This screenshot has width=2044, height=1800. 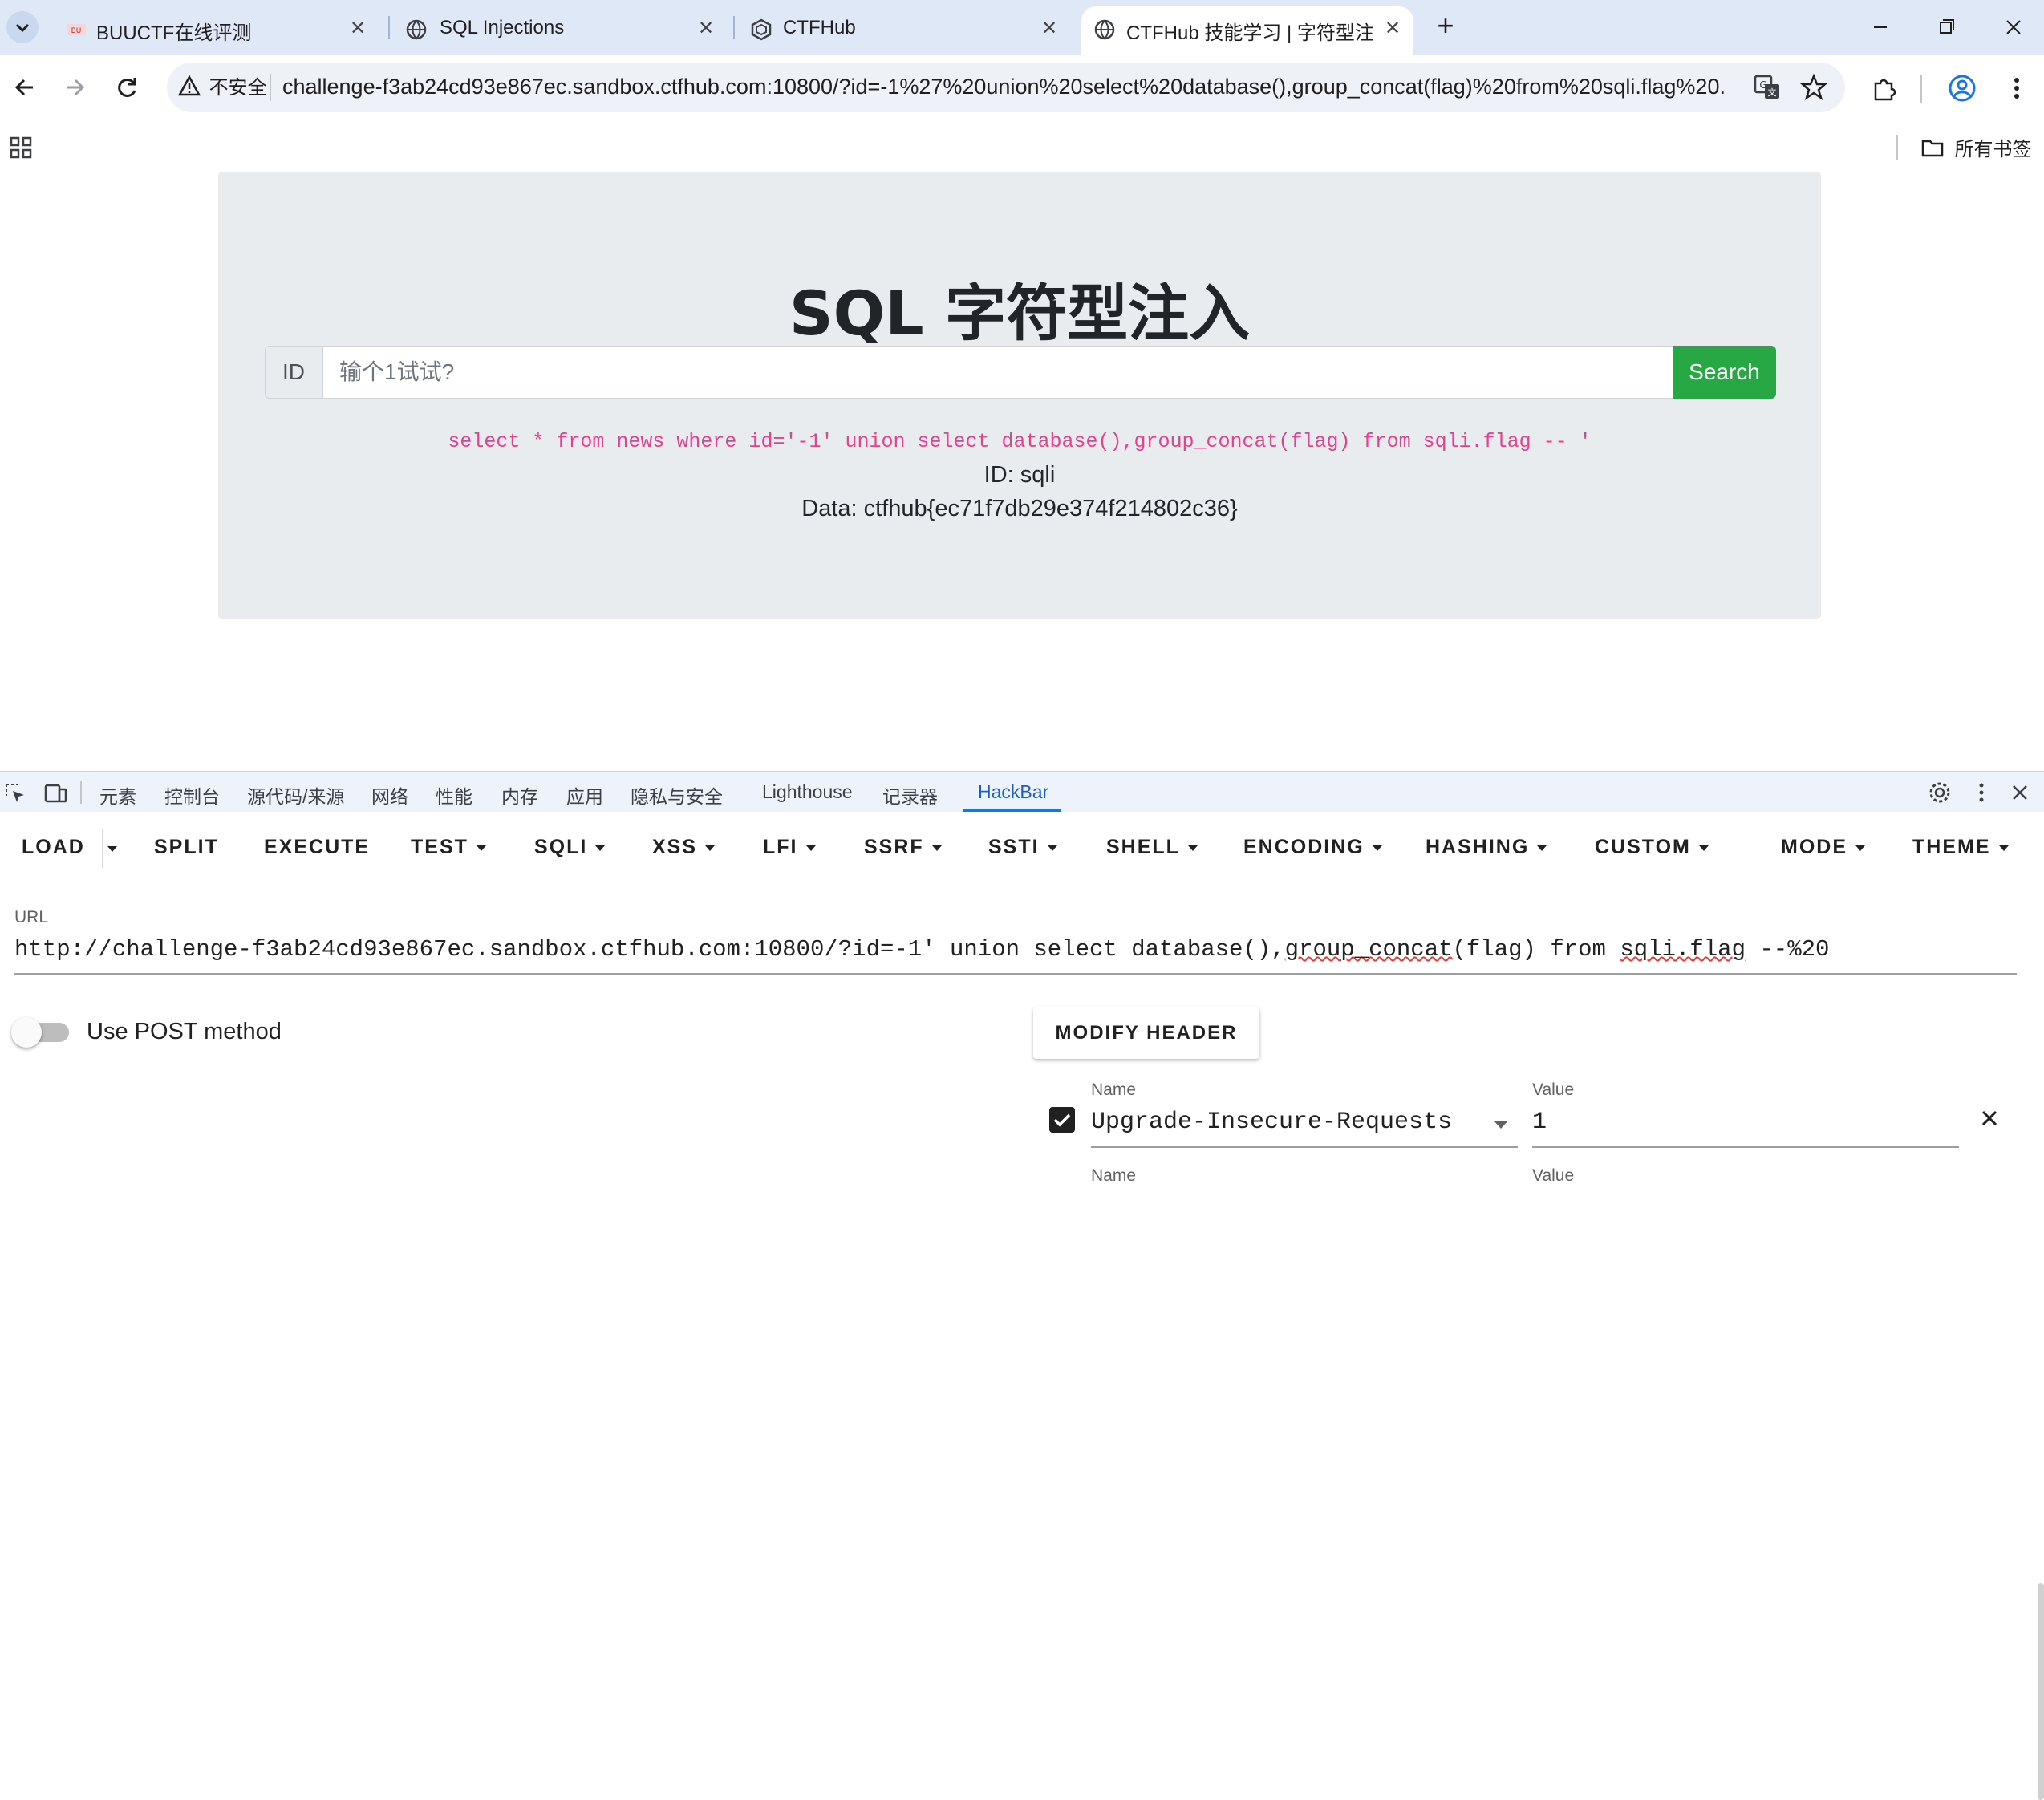 I want to click on header-enabled-checkbox, so click(x=1062, y=1120).